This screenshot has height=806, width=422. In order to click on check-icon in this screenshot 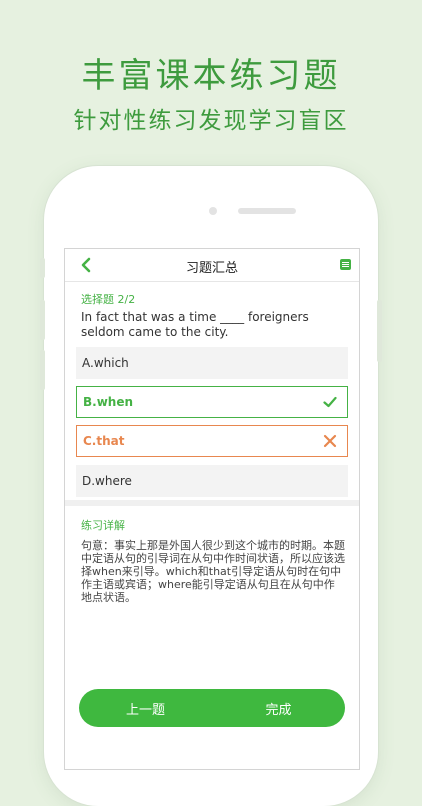, I will do `click(330, 402)`.